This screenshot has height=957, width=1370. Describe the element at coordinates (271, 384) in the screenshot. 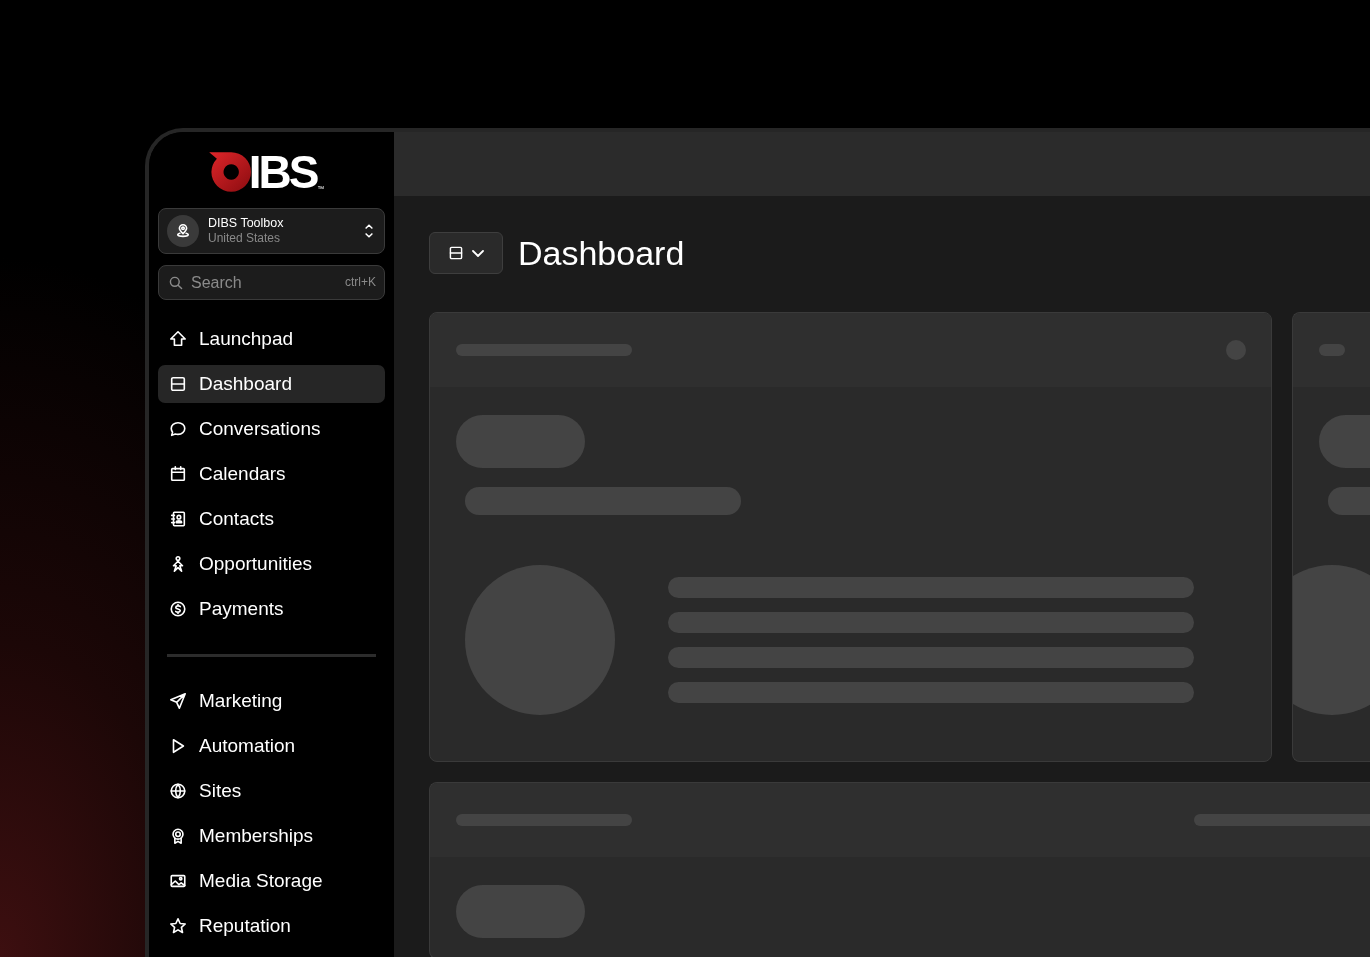

I see `nav-item: Dashboard` at that location.